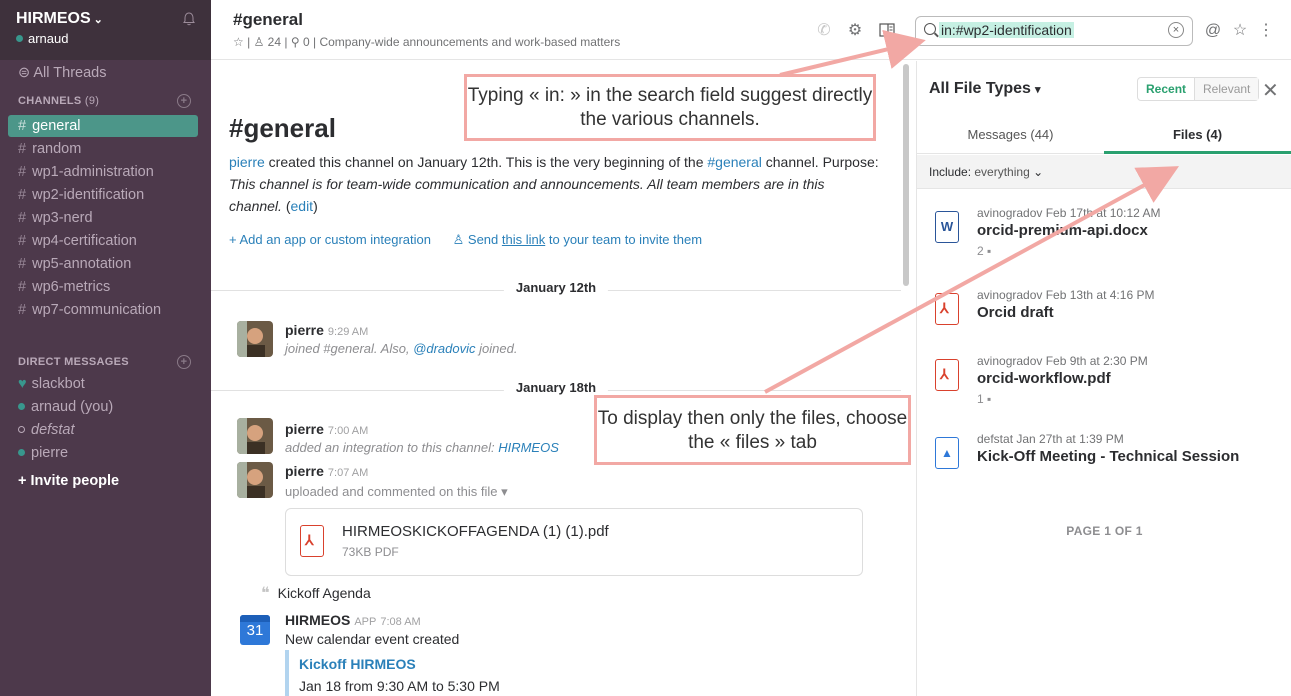  What do you see at coordinates (105, 481) in the screenshot?
I see `invite-people-link: + Invite people` at bounding box center [105, 481].